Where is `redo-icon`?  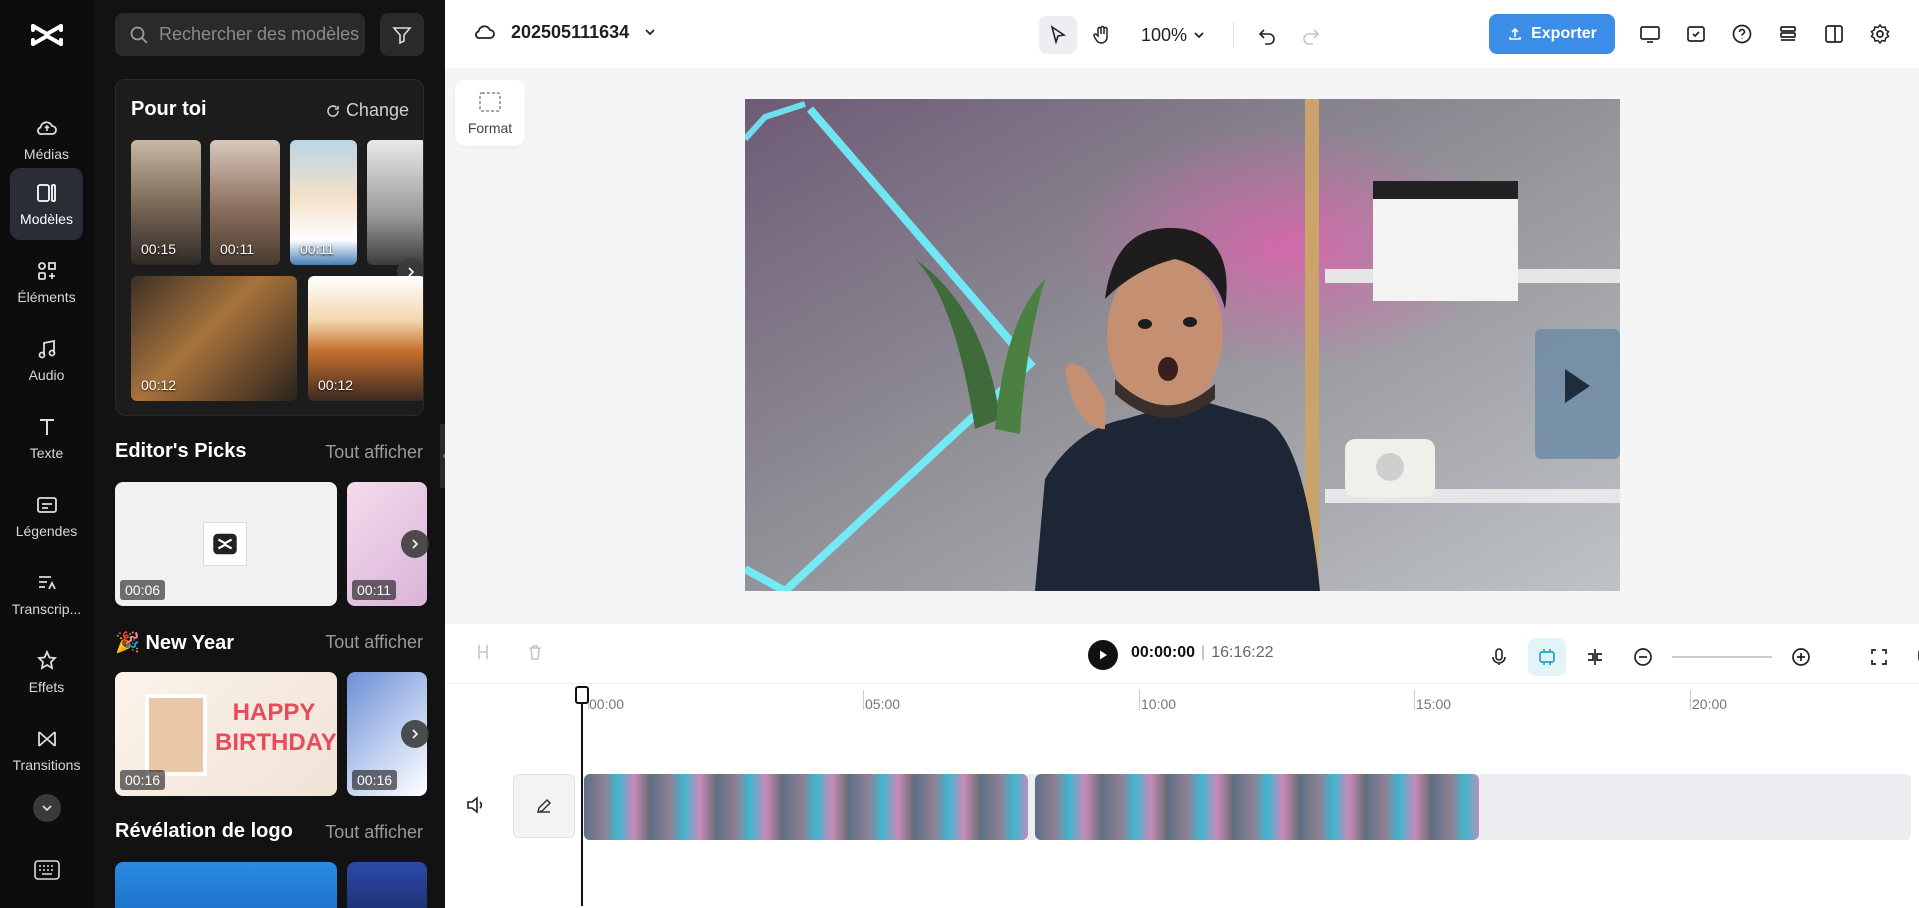
redo-icon is located at coordinates (1311, 37).